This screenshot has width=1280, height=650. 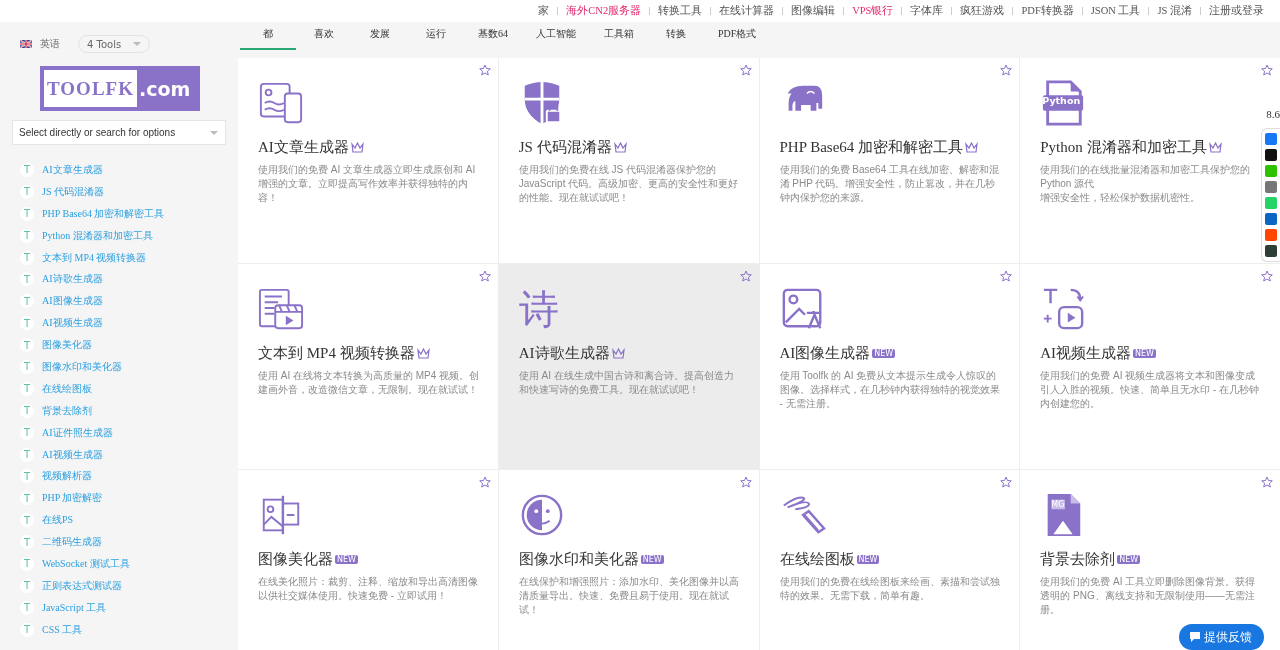 What do you see at coordinates (1221, 637) in the screenshot?
I see `feedback-button: 提供反馈` at bounding box center [1221, 637].